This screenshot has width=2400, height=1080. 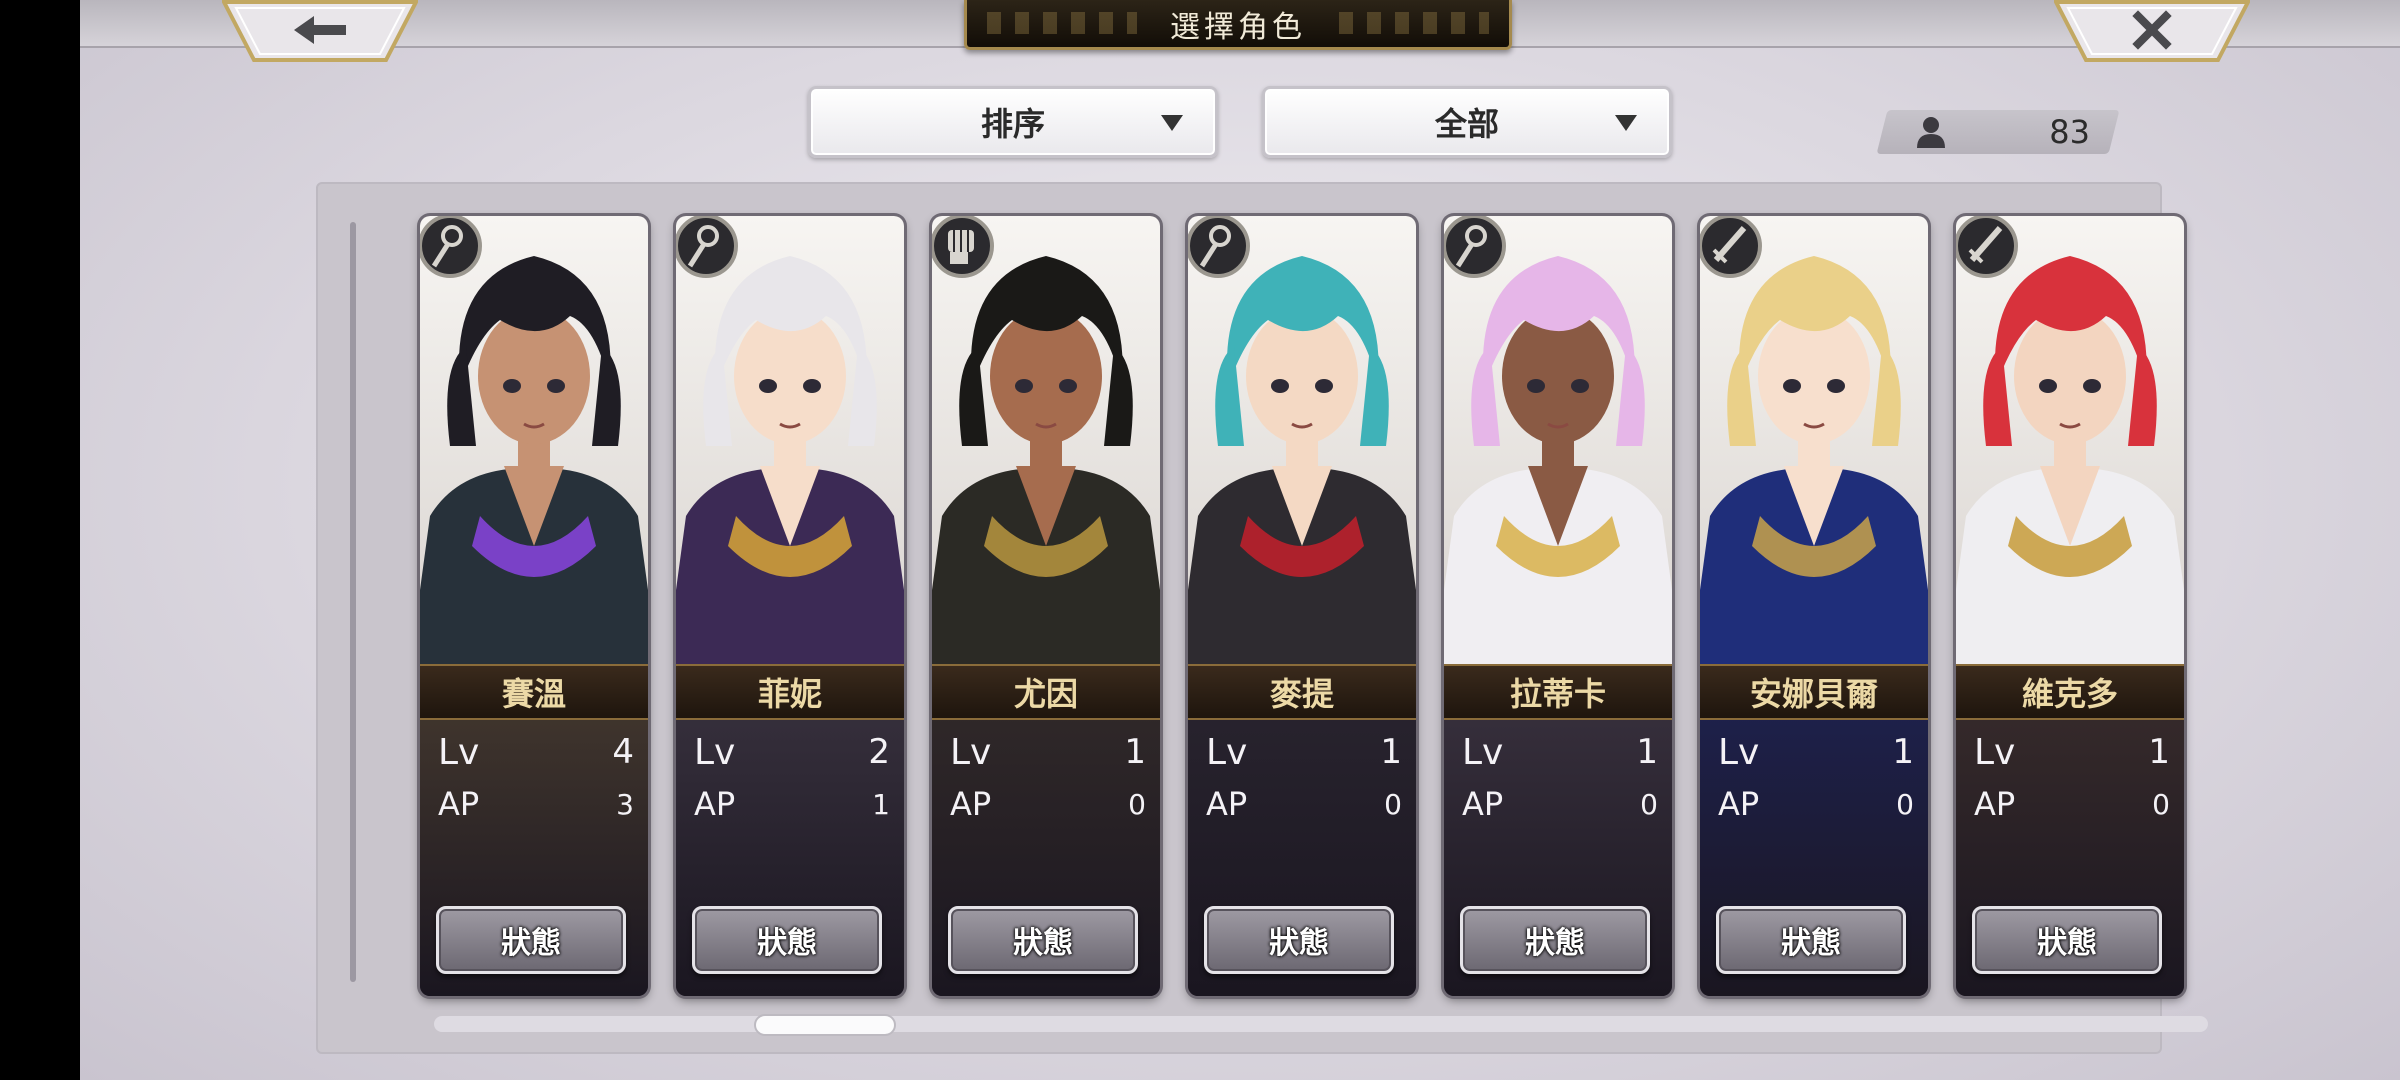 I want to click on character-name: 安娜貝爾, so click(x=1814, y=692).